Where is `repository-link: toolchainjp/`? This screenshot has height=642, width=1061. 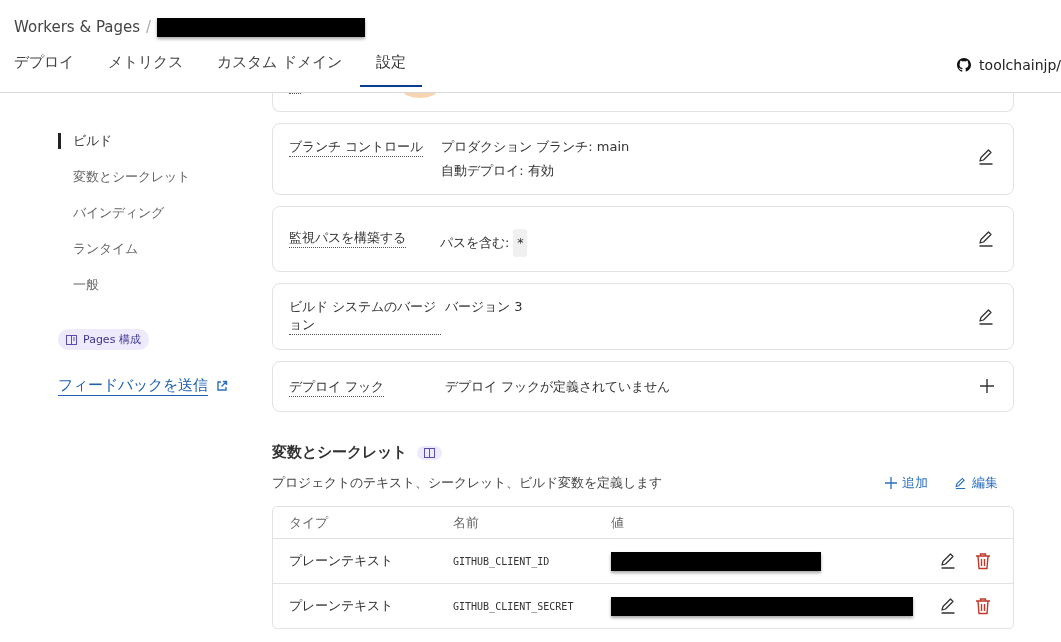 repository-link: toolchainjp/ is located at coordinates (1020, 65).